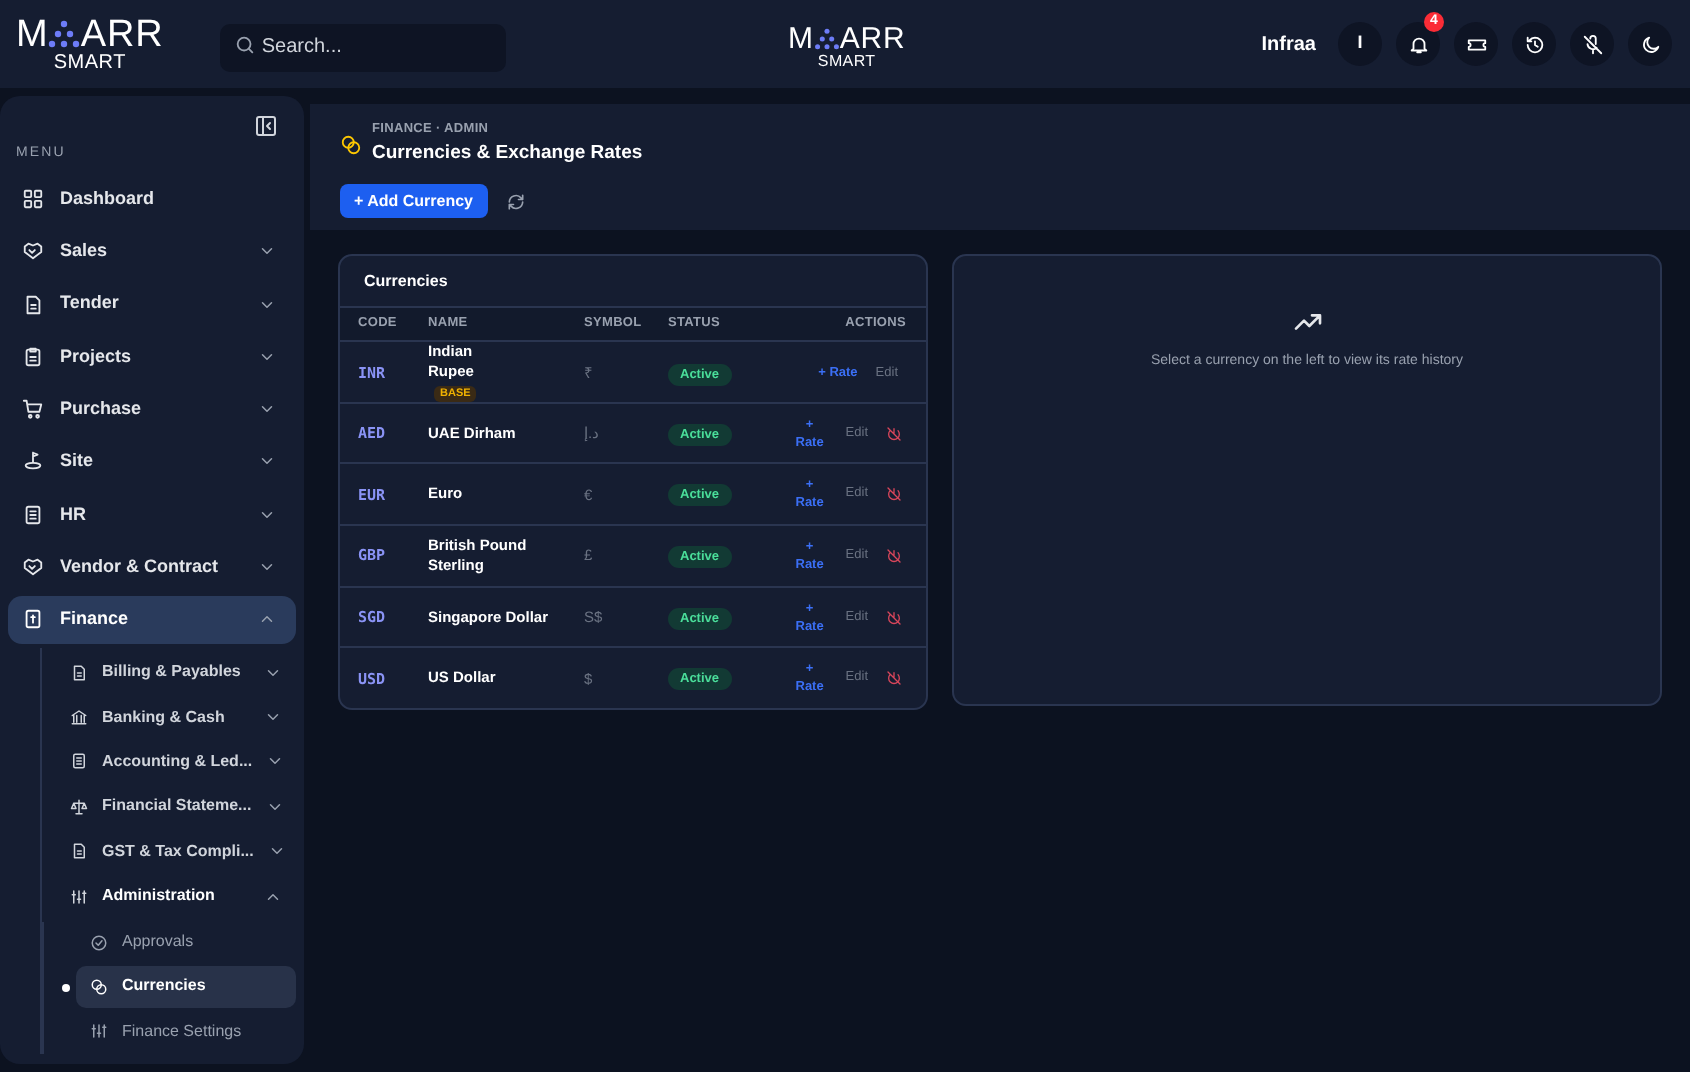 The width and height of the screenshot is (1690, 1072). I want to click on sidebar-subitem: Approvals, so click(186, 942).